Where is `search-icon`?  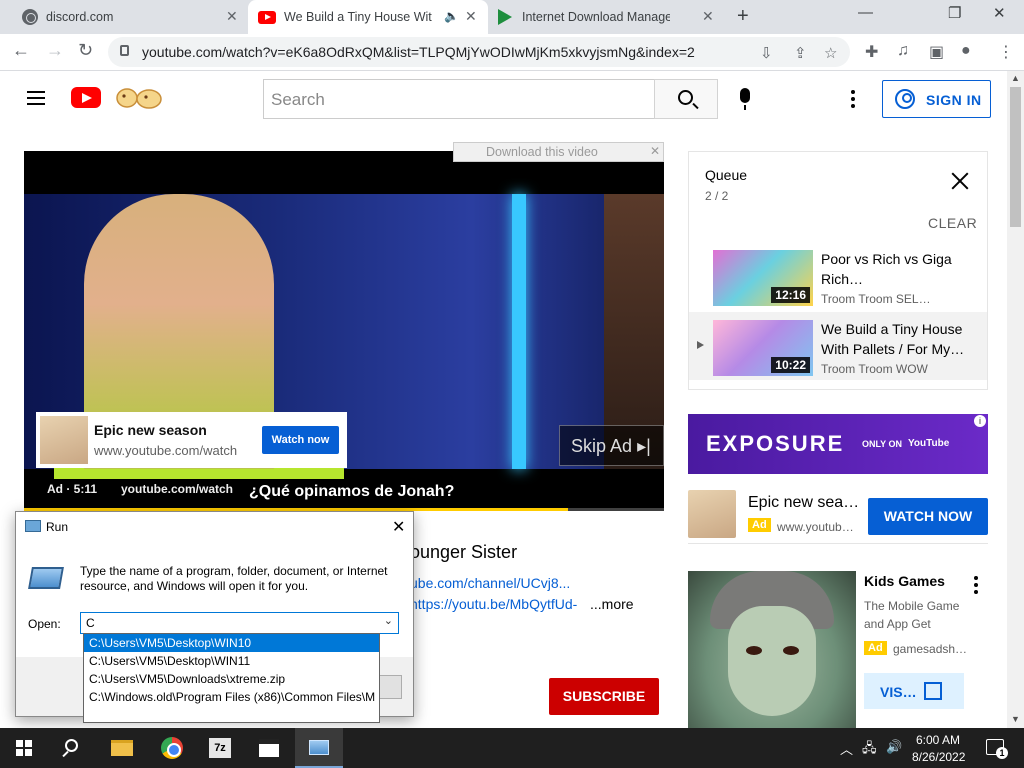
search-icon is located at coordinates (71, 745).